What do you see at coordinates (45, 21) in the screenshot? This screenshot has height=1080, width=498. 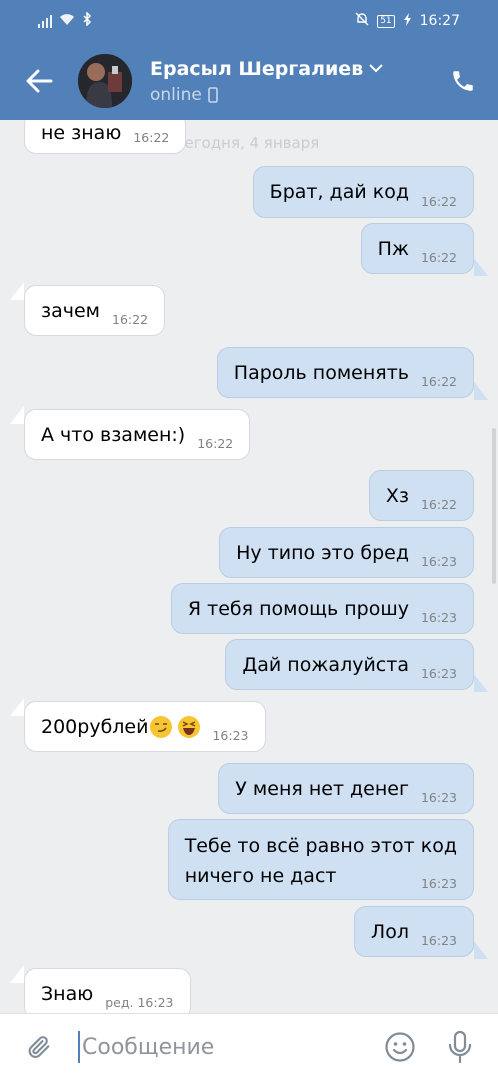 I see `signal-icon` at bounding box center [45, 21].